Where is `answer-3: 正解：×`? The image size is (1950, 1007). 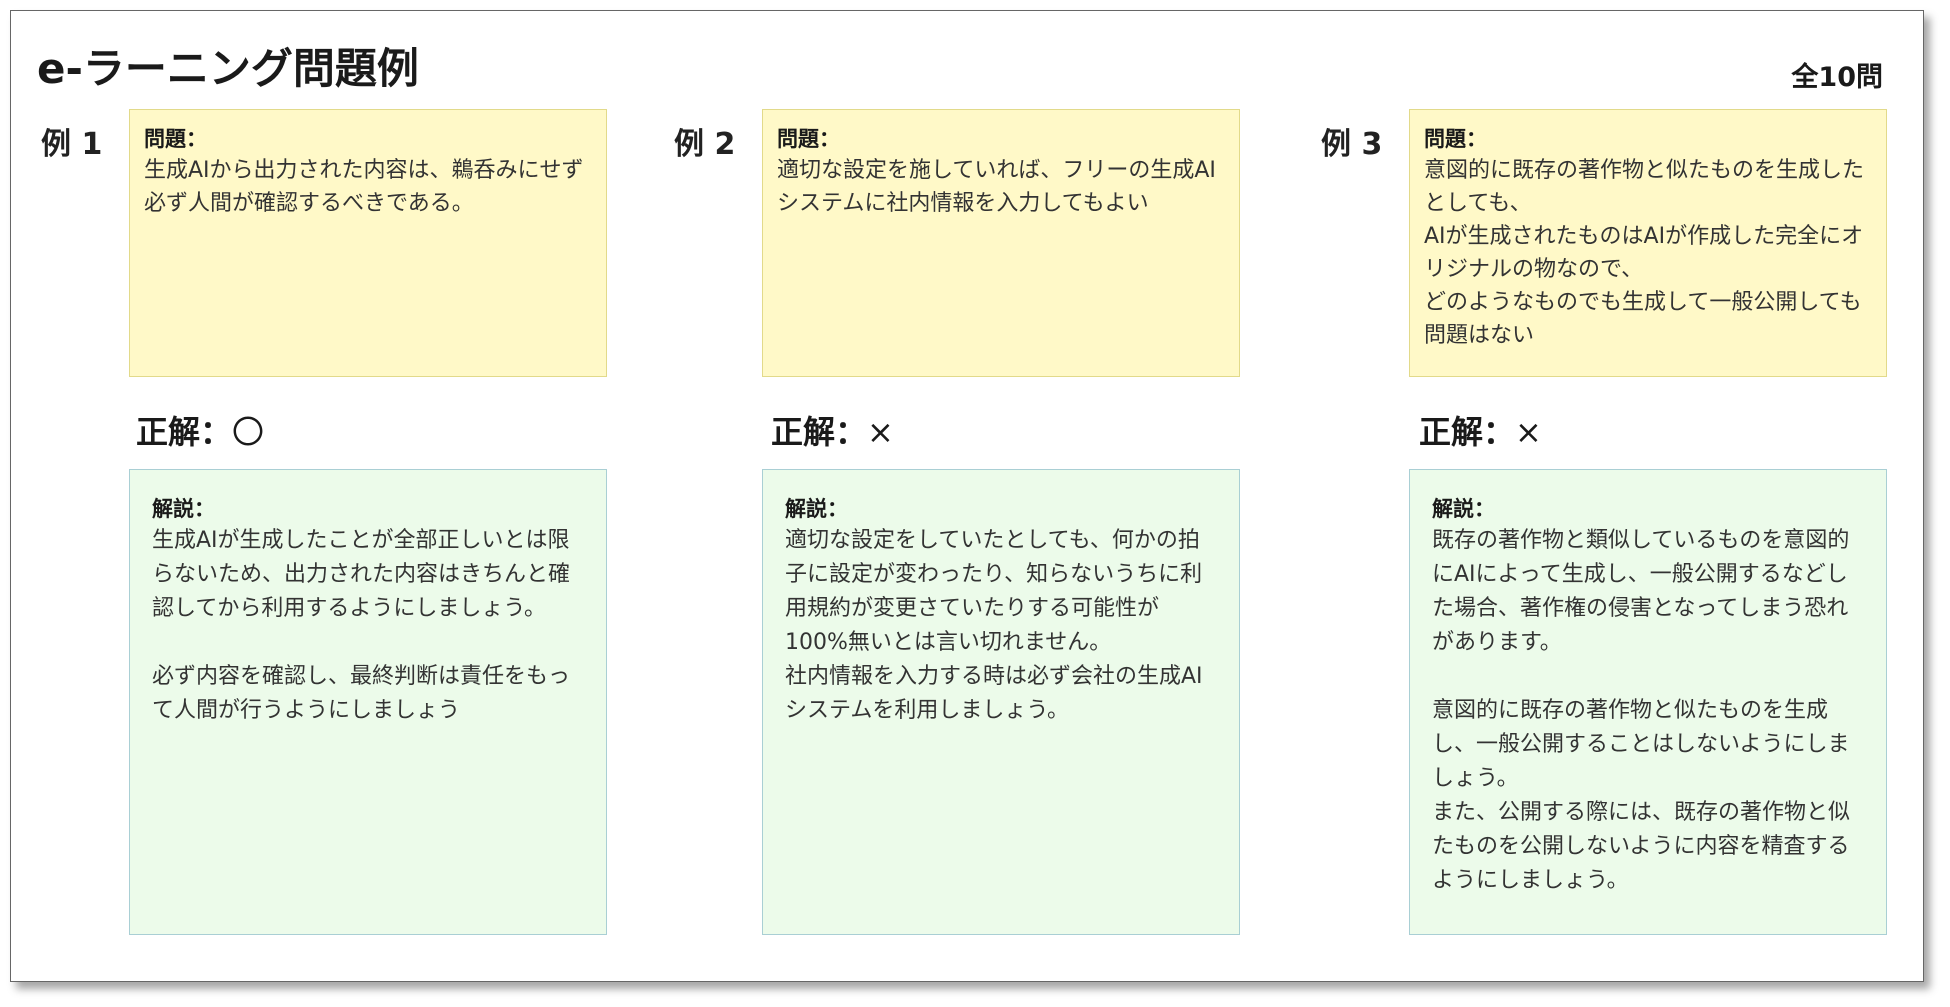 answer-3: 正解：× is located at coordinates (1480, 430).